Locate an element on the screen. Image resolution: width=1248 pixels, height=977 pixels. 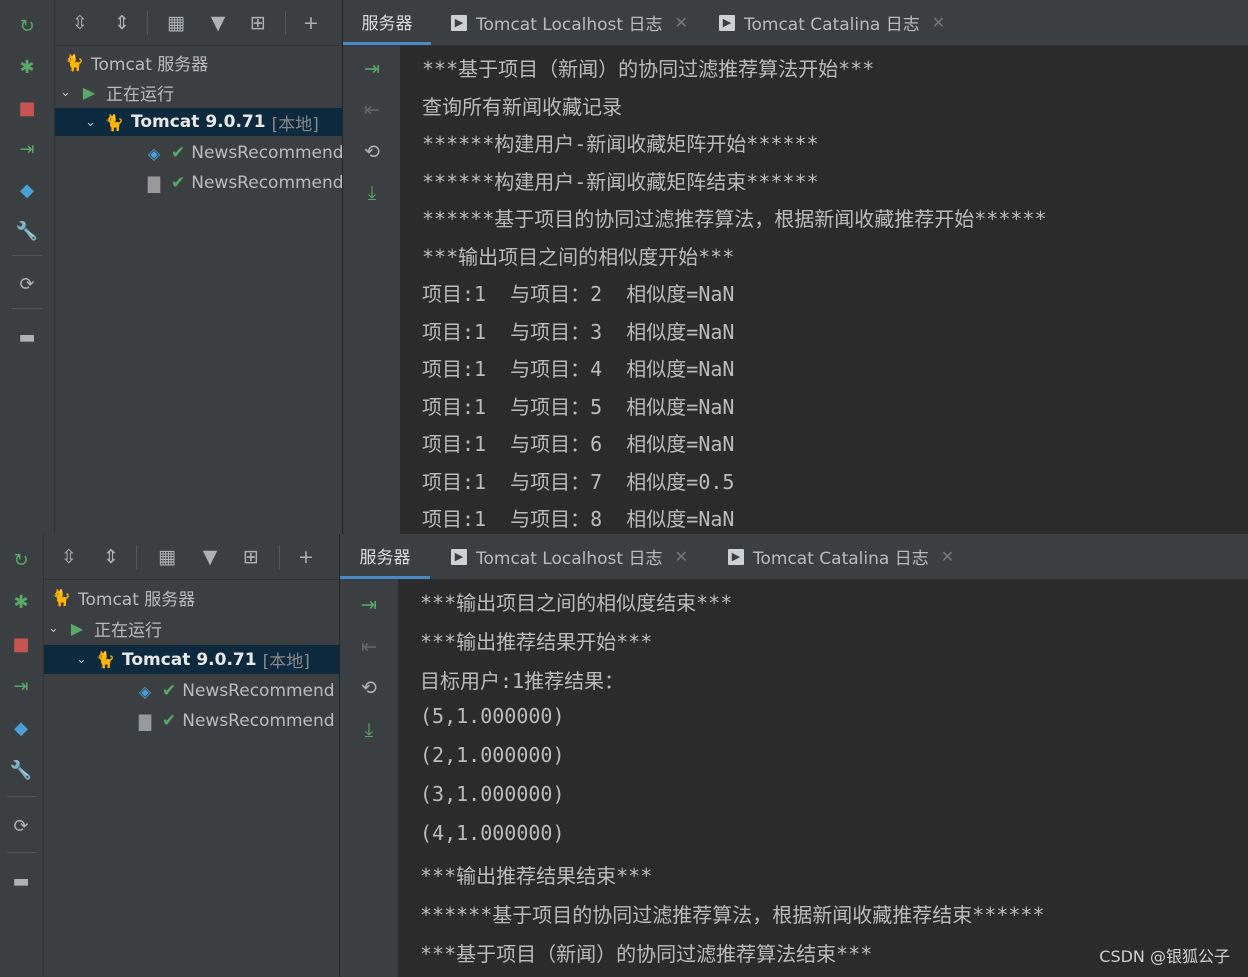
console-line: 项目:1 与项目：4 相似度=NaN is located at coordinates (578, 369).